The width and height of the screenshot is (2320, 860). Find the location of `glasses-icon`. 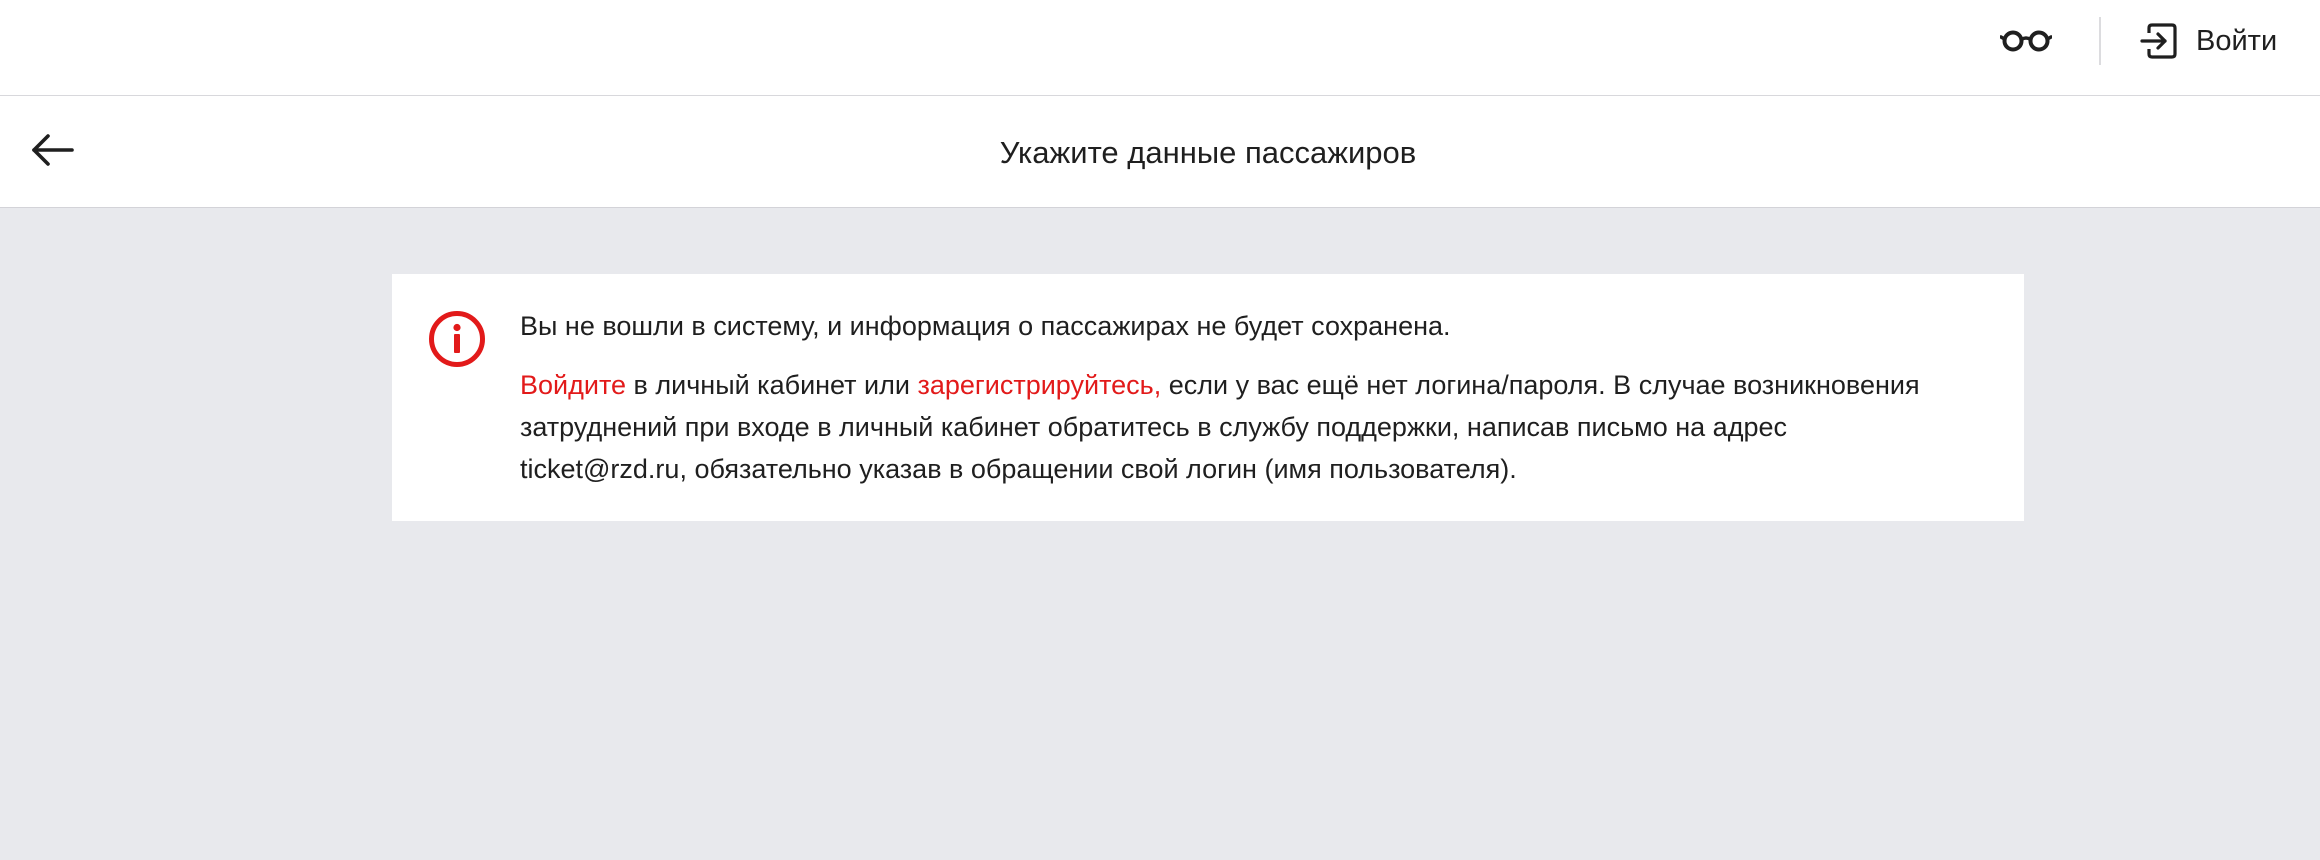

glasses-icon is located at coordinates (2026, 41).